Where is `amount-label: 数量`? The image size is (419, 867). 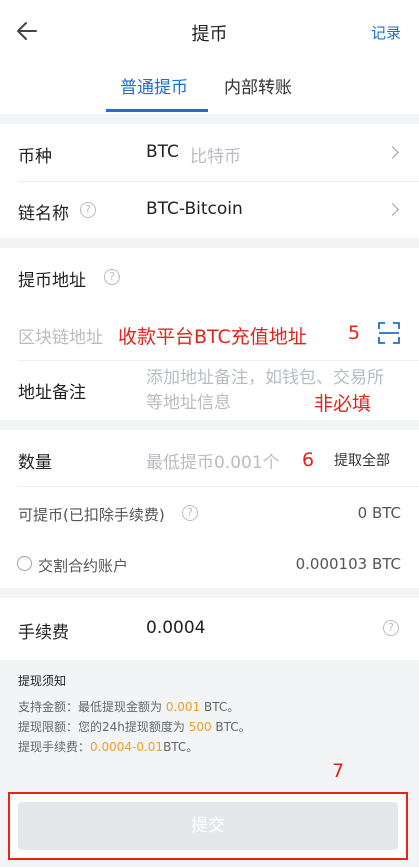
amount-label: 数量 is located at coordinates (35, 463).